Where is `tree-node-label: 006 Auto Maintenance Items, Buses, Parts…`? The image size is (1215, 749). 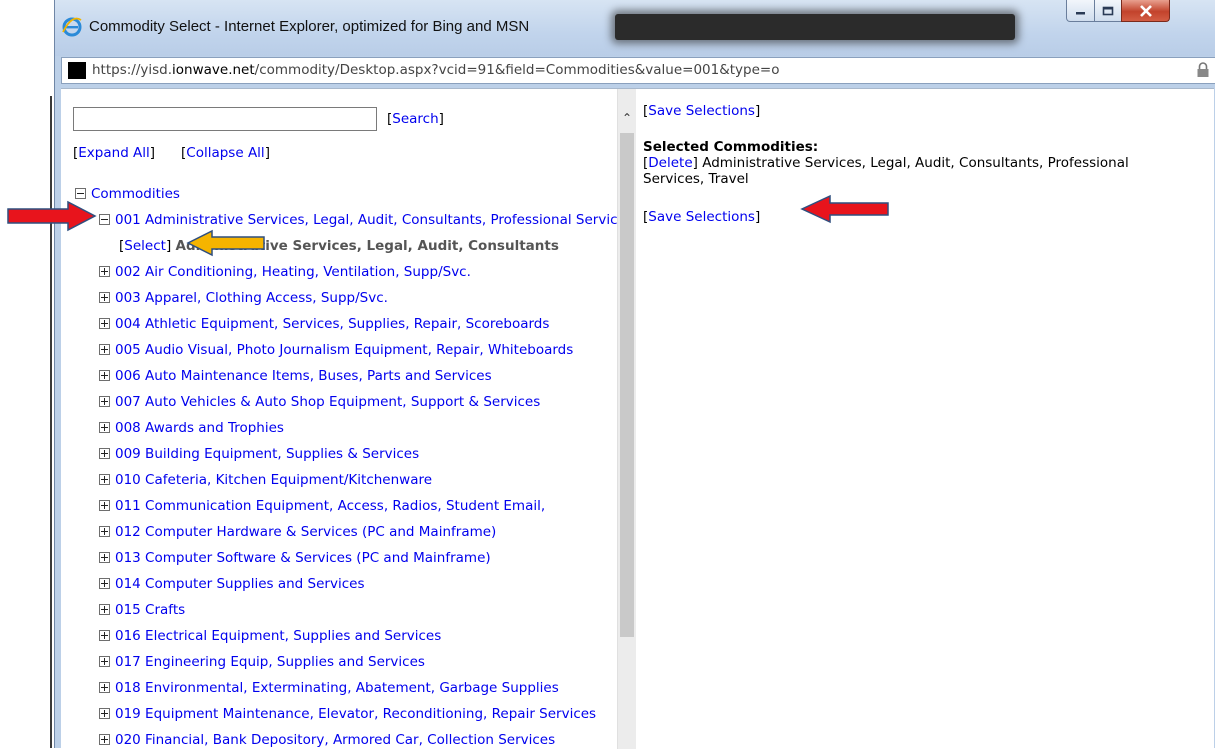 tree-node-label: 006 Auto Maintenance Items, Buses, Parts… is located at coordinates (303, 376).